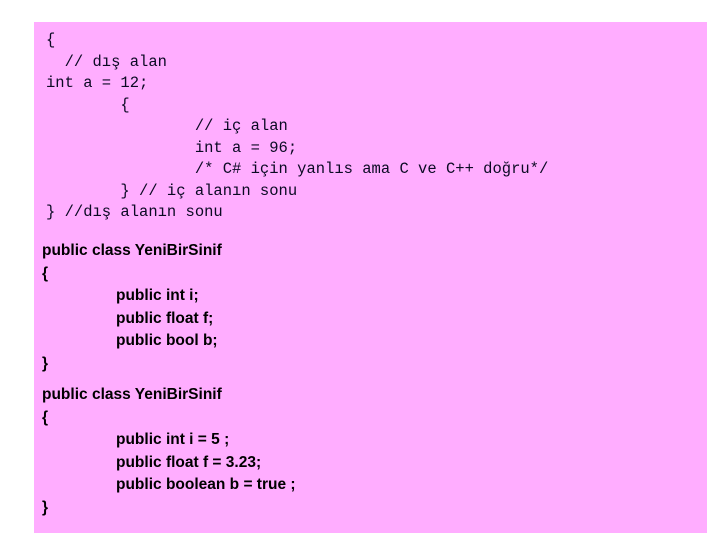 This screenshot has height=540, width=720. I want to click on code-line: // dış alan, so click(106, 61).